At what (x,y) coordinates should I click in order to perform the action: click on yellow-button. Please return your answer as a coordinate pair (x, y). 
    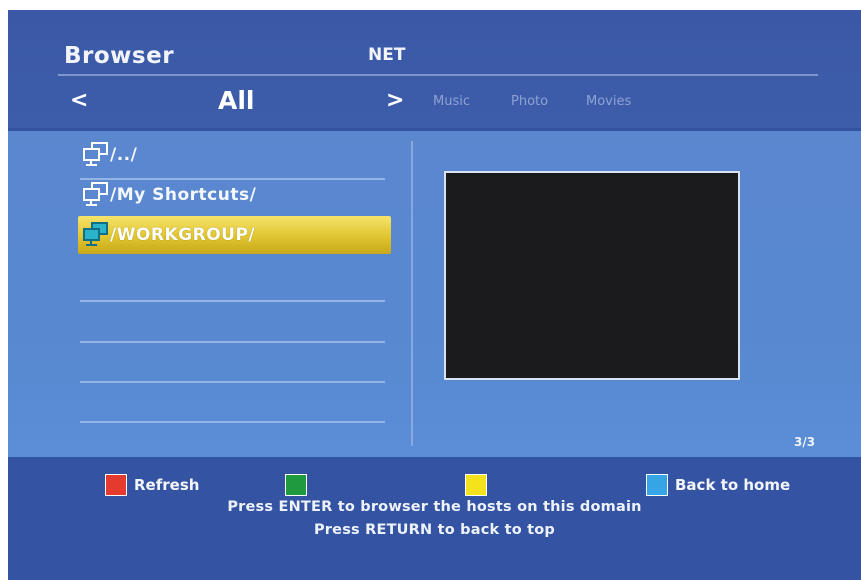
    Looking at the image, I should click on (479, 485).